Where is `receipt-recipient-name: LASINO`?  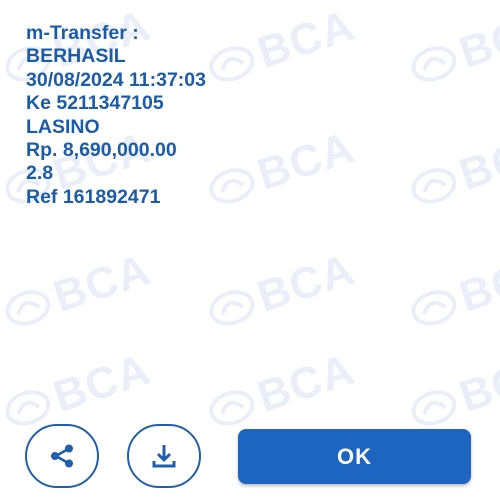
receipt-recipient-name: LASINO is located at coordinates (63, 126).